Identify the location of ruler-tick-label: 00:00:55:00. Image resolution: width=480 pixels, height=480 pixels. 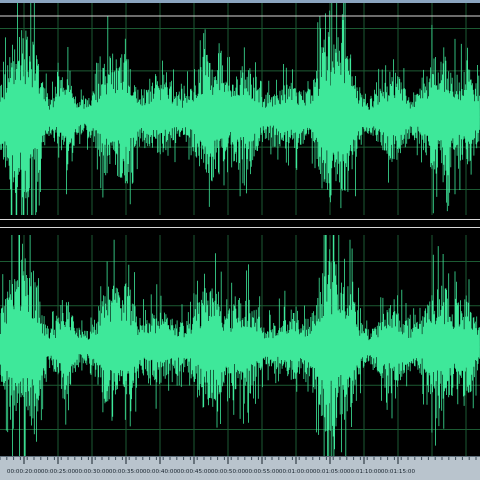
(262, 472).